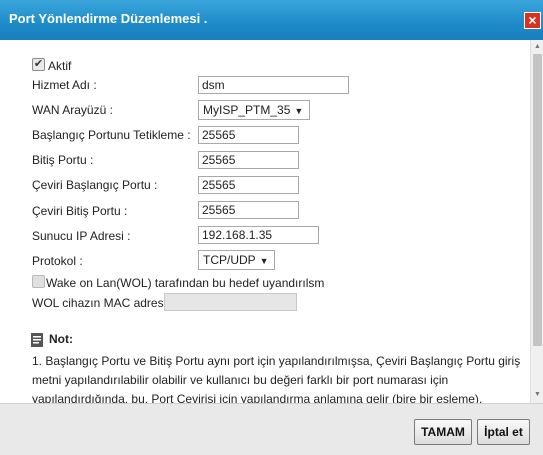  What do you see at coordinates (230, 302) in the screenshot?
I see `wol-mac-input` at bounding box center [230, 302].